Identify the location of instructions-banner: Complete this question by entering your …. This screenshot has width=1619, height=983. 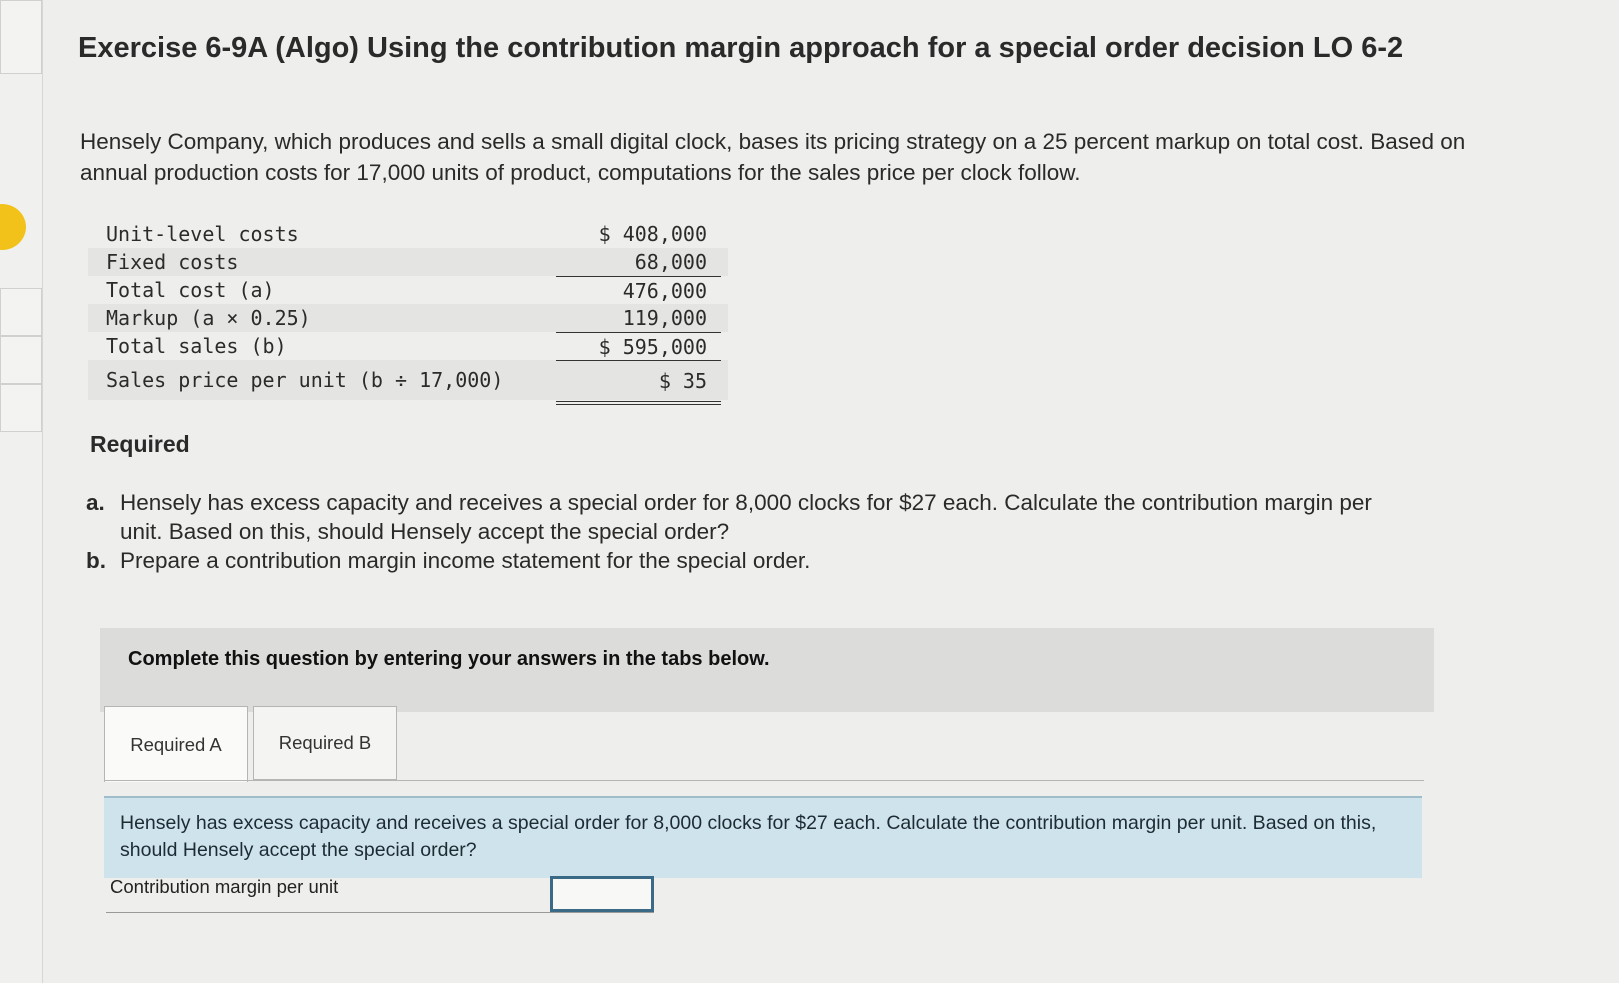
(767, 670).